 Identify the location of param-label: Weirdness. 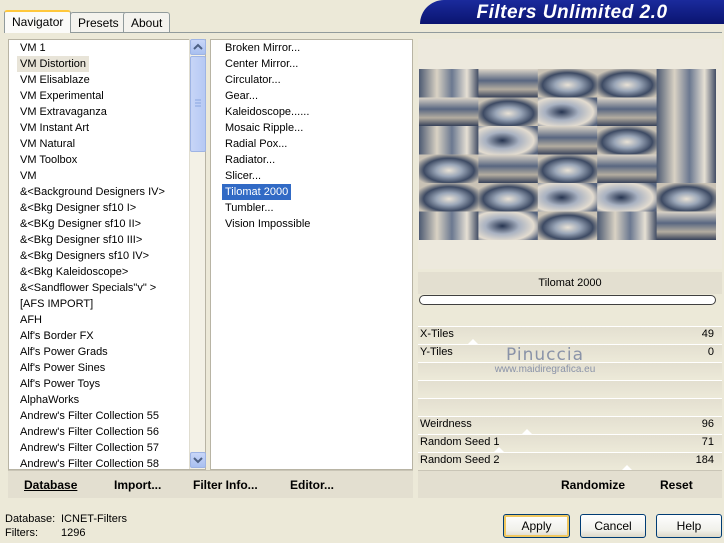
(446, 424).